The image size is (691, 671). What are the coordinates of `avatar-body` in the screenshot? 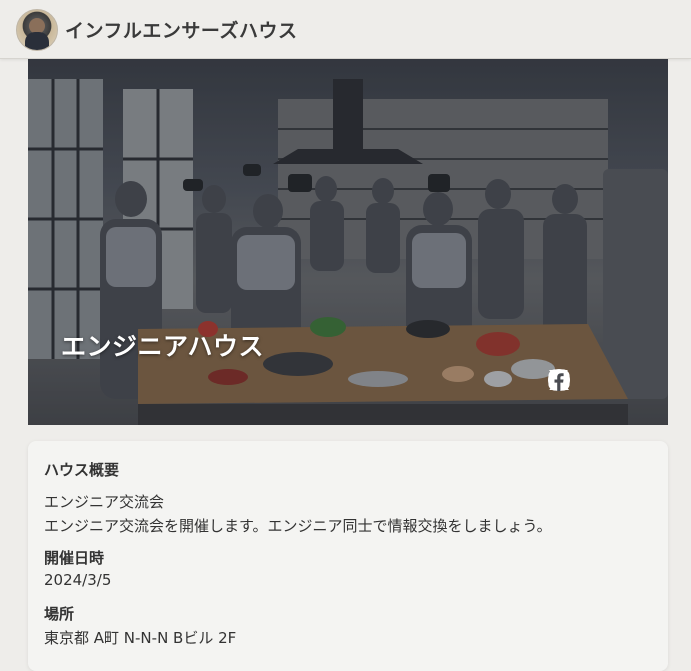 It's located at (37, 41).